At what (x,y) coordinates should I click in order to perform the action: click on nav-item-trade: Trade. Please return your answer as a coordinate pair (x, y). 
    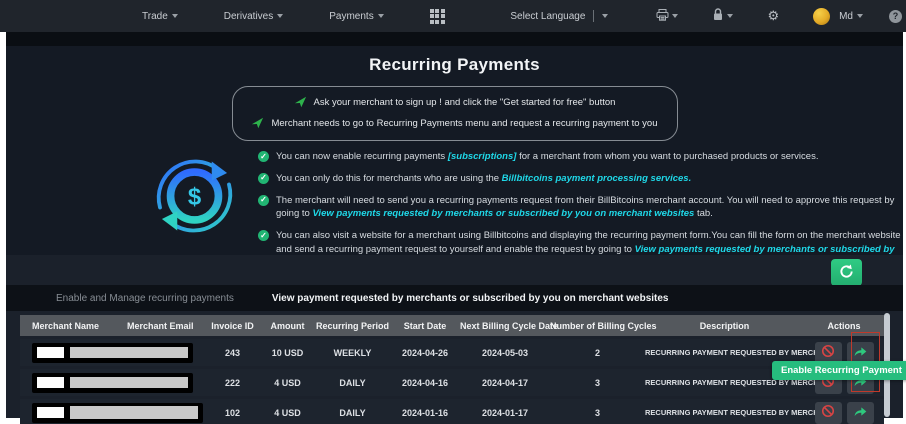
    Looking at the image, I should click on (160, 16).